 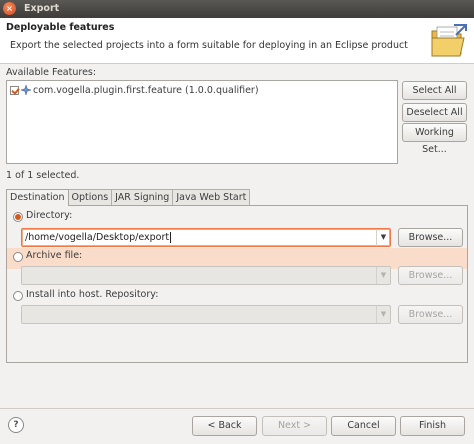 What do you see at coordinates (434, 90) in the screenshot?
I see `select-all-button: Select All` at bounding box center [434, 90].